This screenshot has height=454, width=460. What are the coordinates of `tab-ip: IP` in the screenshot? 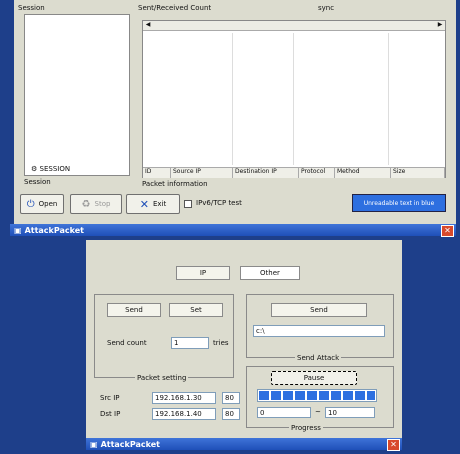 It's located at (203, 273).